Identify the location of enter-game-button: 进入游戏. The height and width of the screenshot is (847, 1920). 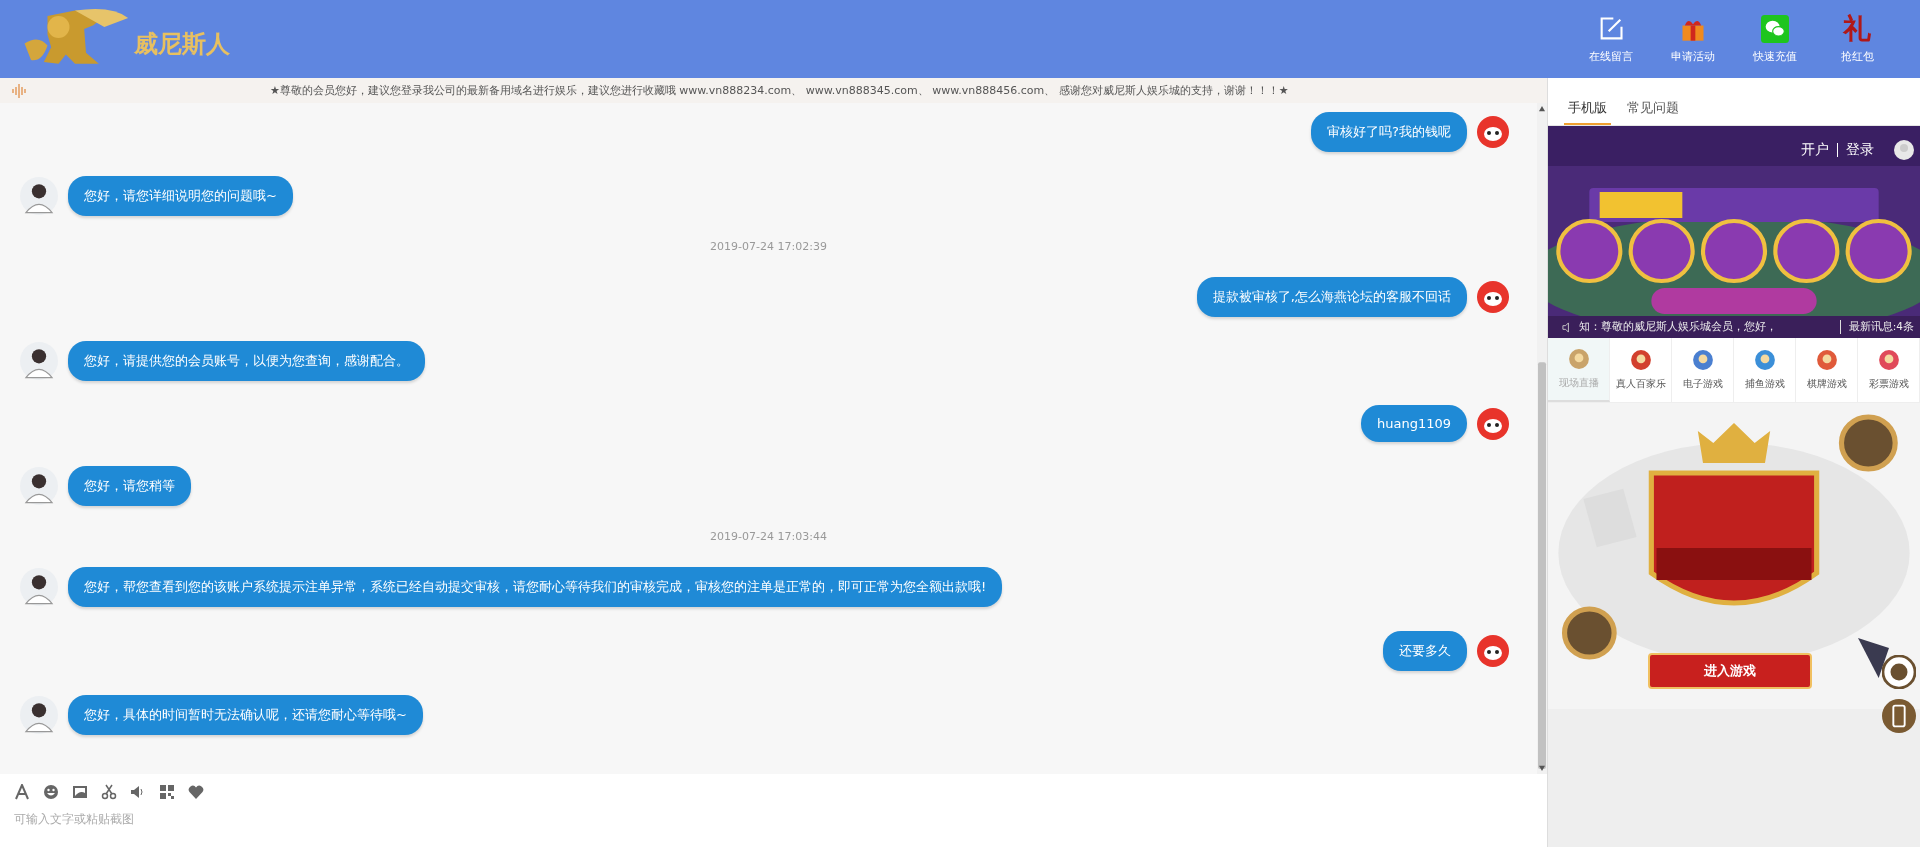
(1730, 671).